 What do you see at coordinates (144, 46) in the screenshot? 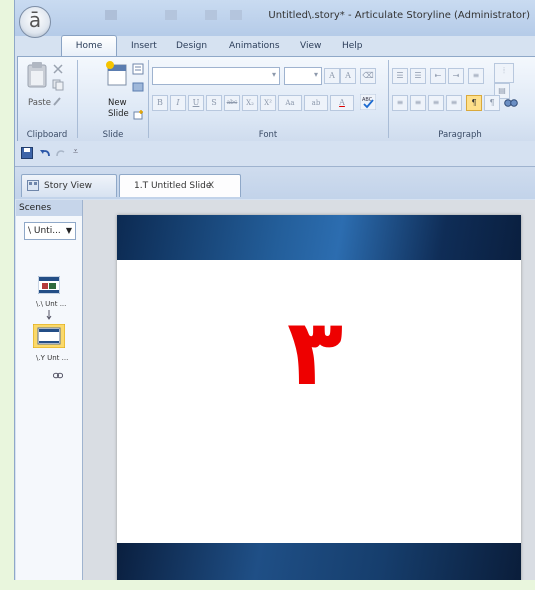
I see `tab-insert: Insert` at bounding box center [144, 46].